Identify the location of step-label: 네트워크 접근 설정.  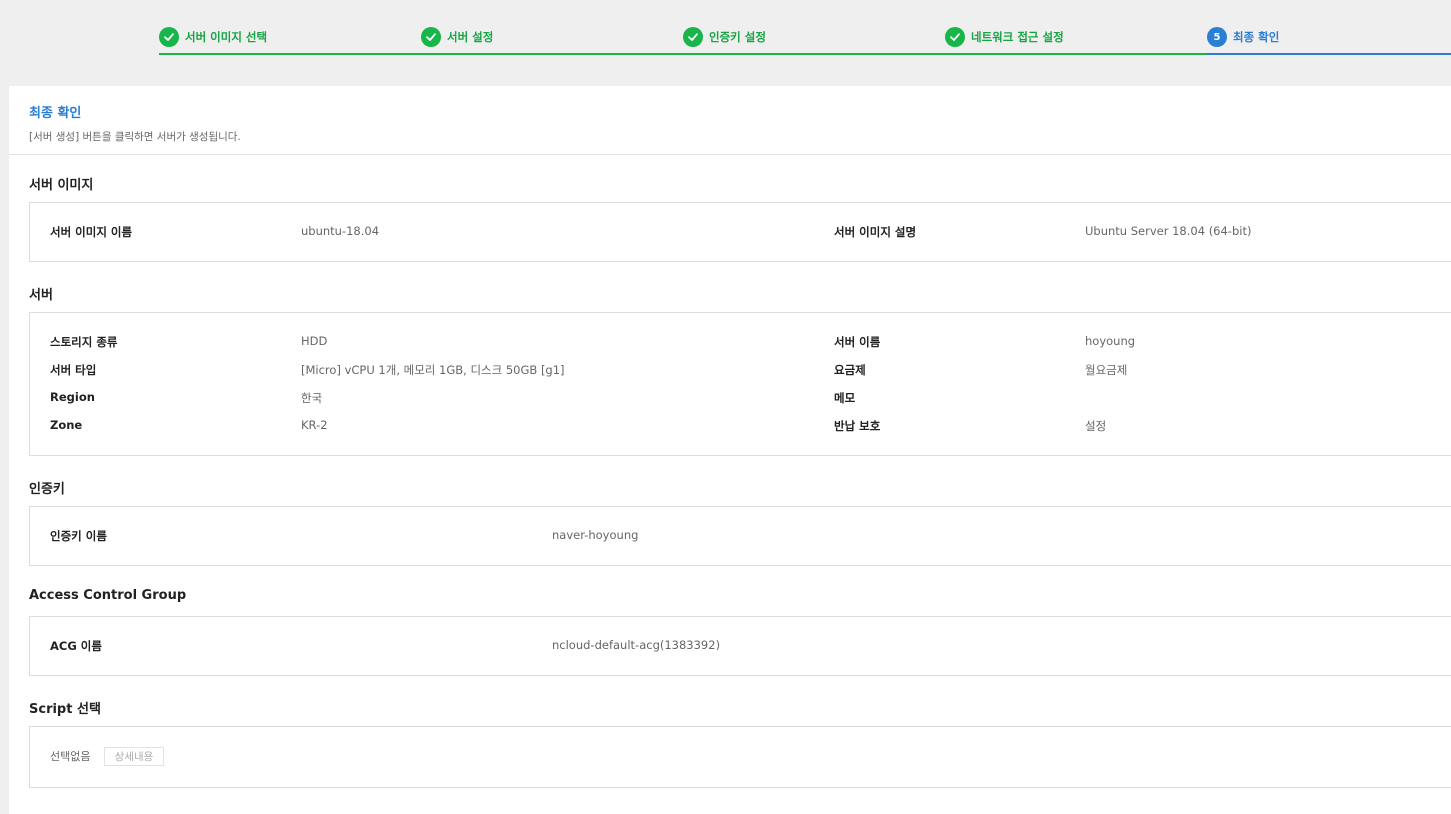
(1017, 37).